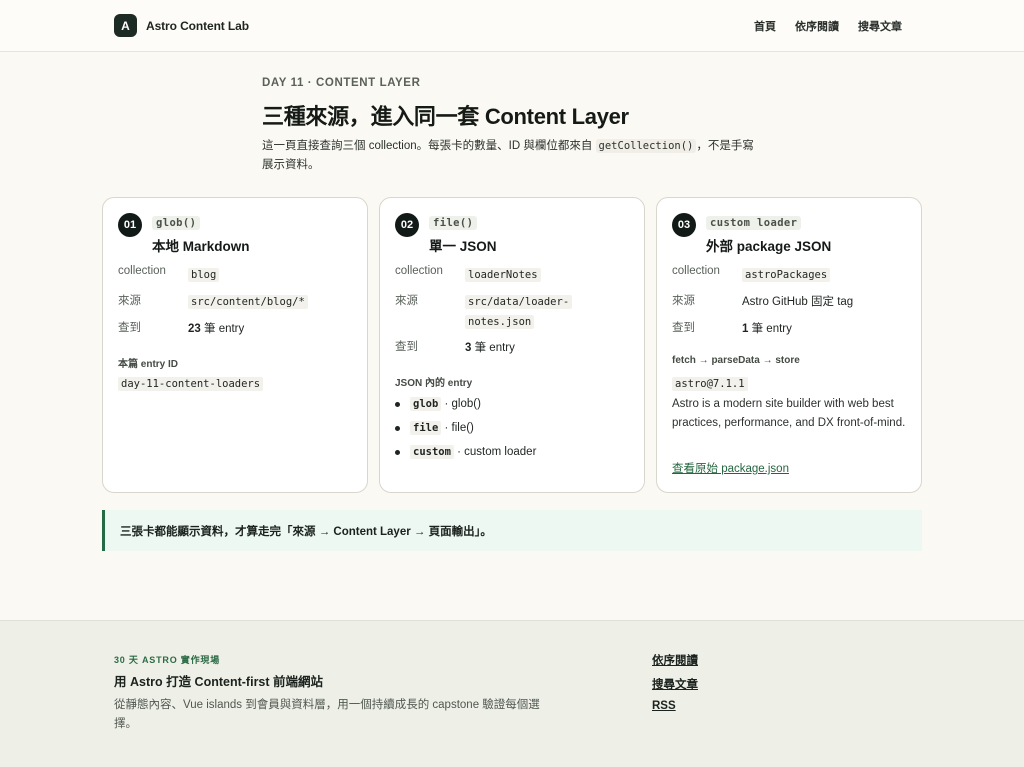 Image resolution: width=1024 pixels, height=767 pixels. I want to click on site-header: A Astro Content Lab 首頁 依序閱讀 搜尋文章, so click(512, 26).